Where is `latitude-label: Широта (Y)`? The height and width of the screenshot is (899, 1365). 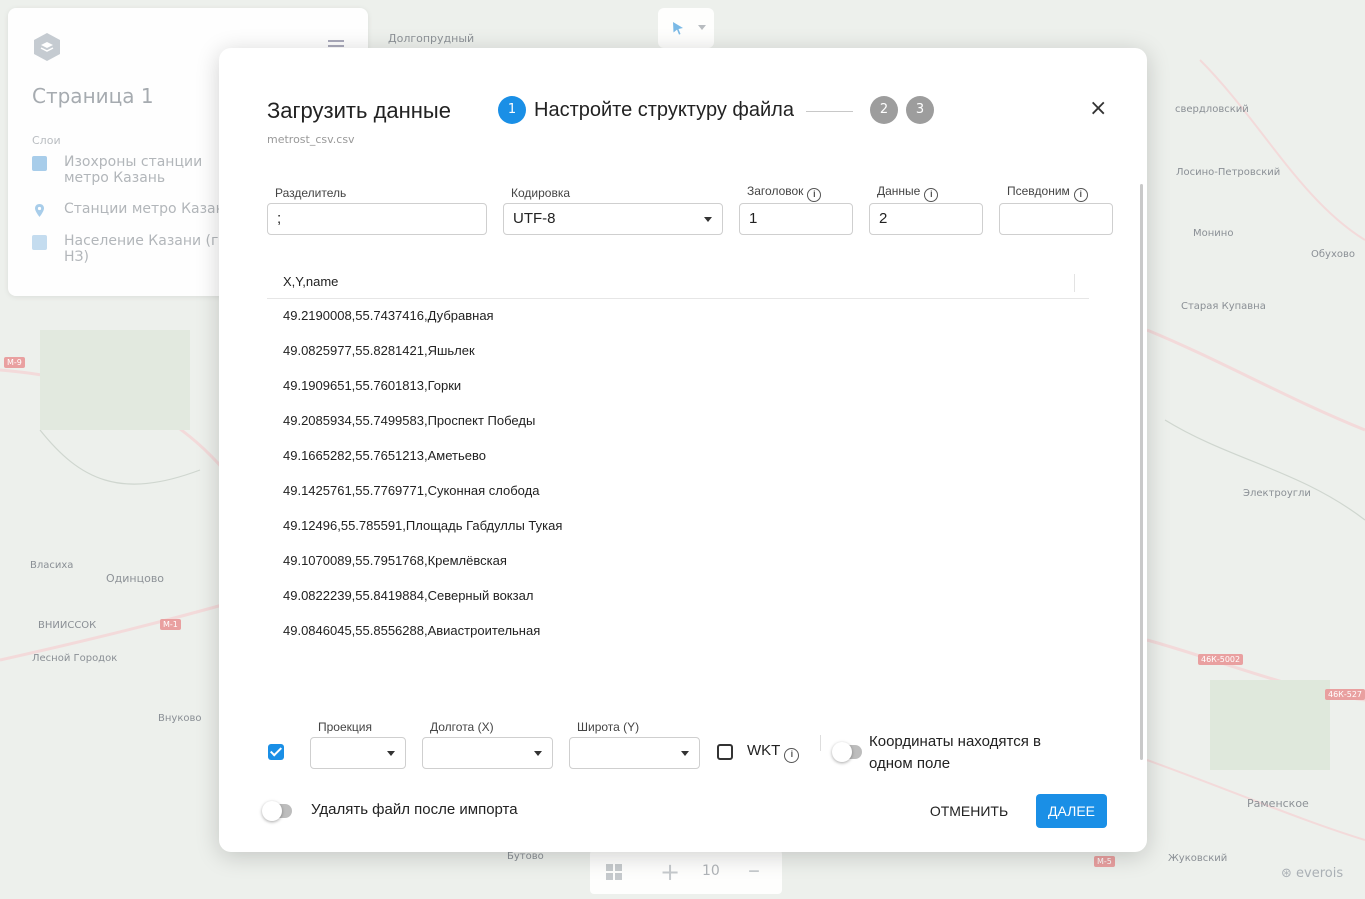
latitude-label: Широта (Y) is located at coordinates (608, 727).